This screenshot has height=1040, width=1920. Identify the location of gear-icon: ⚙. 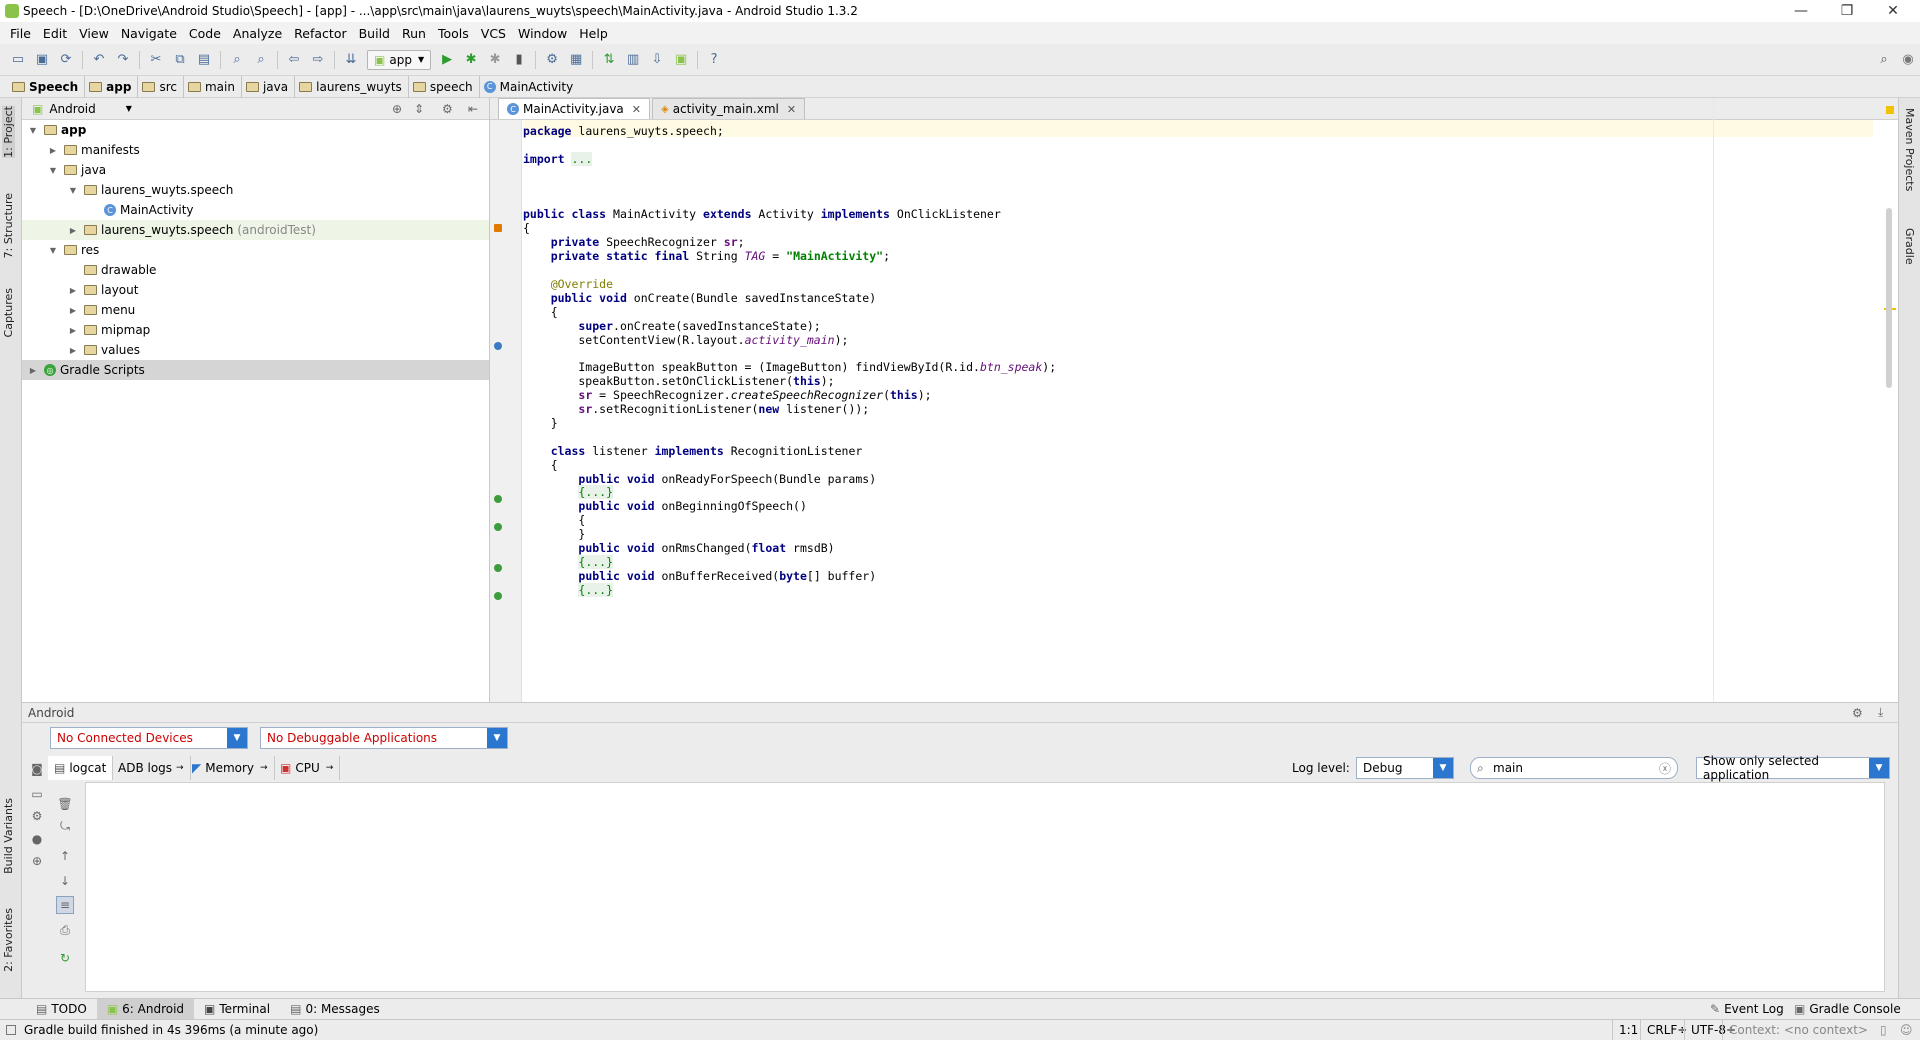
(447, 109).